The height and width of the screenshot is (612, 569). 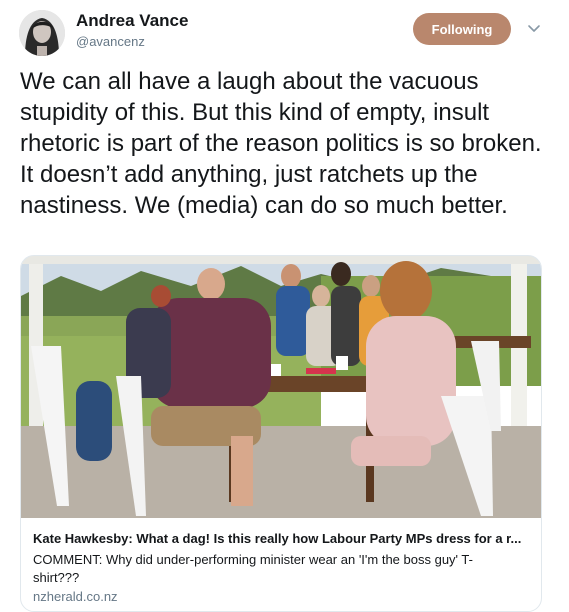 I want to click on user-handle: @avancenz, so click(x=110, y=41).